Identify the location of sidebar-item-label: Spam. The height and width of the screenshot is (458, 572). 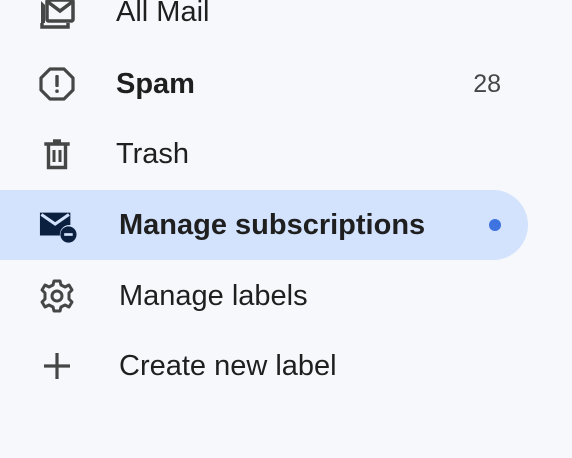
(155, 84).